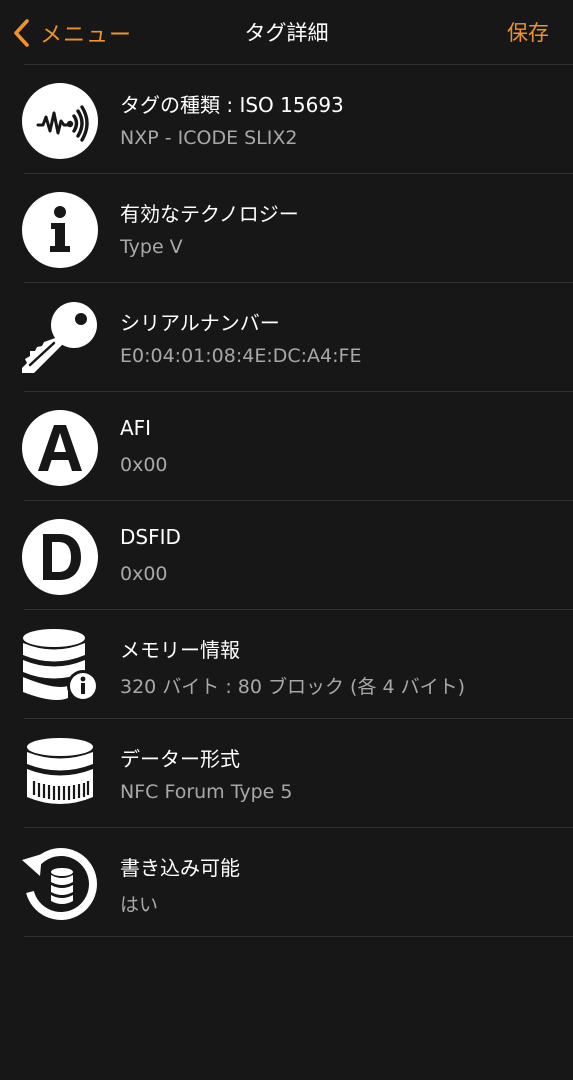  I want to click on letter-d-icon, so click(60, 557).